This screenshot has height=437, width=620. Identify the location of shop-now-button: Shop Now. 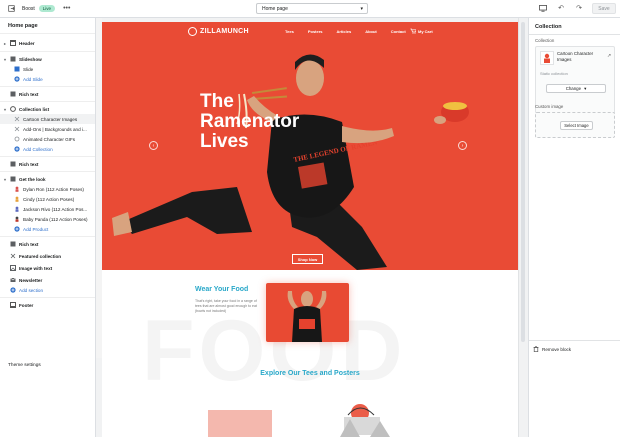
(307, 259).